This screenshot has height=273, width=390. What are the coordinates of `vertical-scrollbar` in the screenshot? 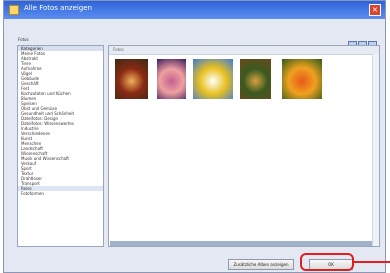 It's located at (375, 150).